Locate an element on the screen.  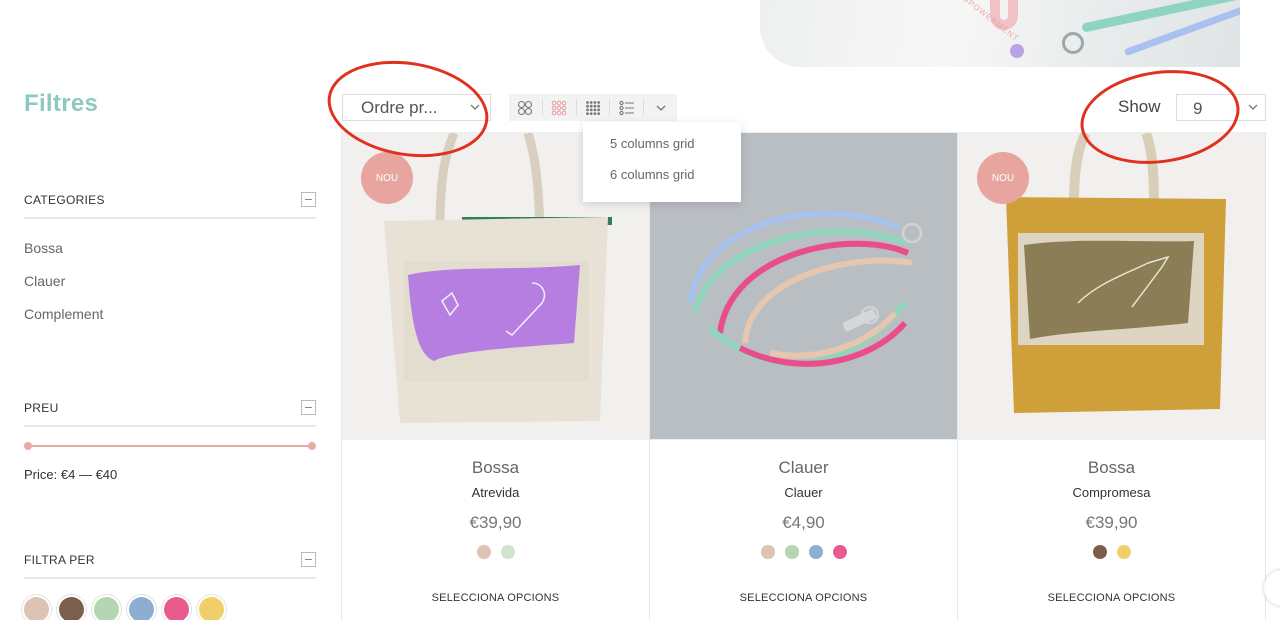
price-heading: PREU is located at coordinates (41, 407).